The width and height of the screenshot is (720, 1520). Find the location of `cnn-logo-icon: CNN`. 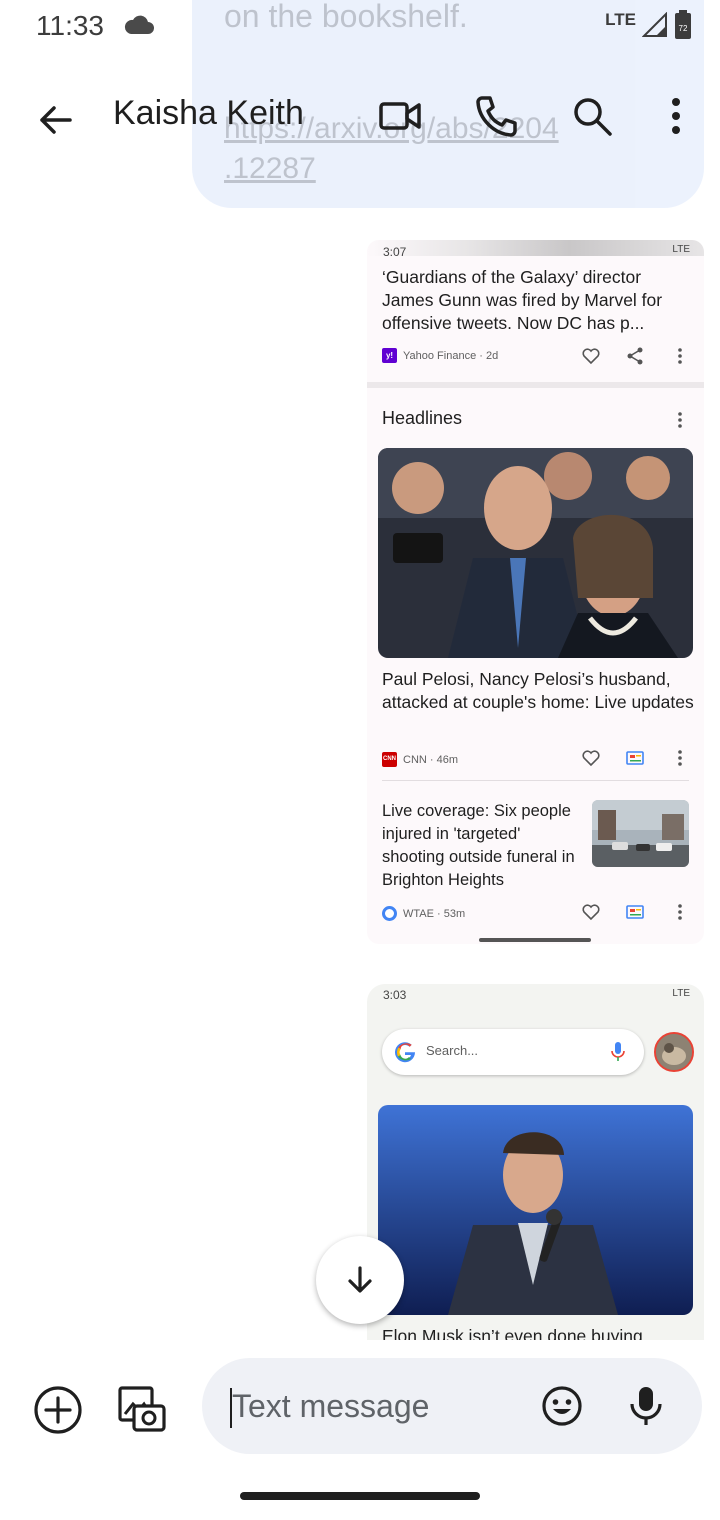

cnn-logo-icon: CNN is located at coordinates (389, 759).